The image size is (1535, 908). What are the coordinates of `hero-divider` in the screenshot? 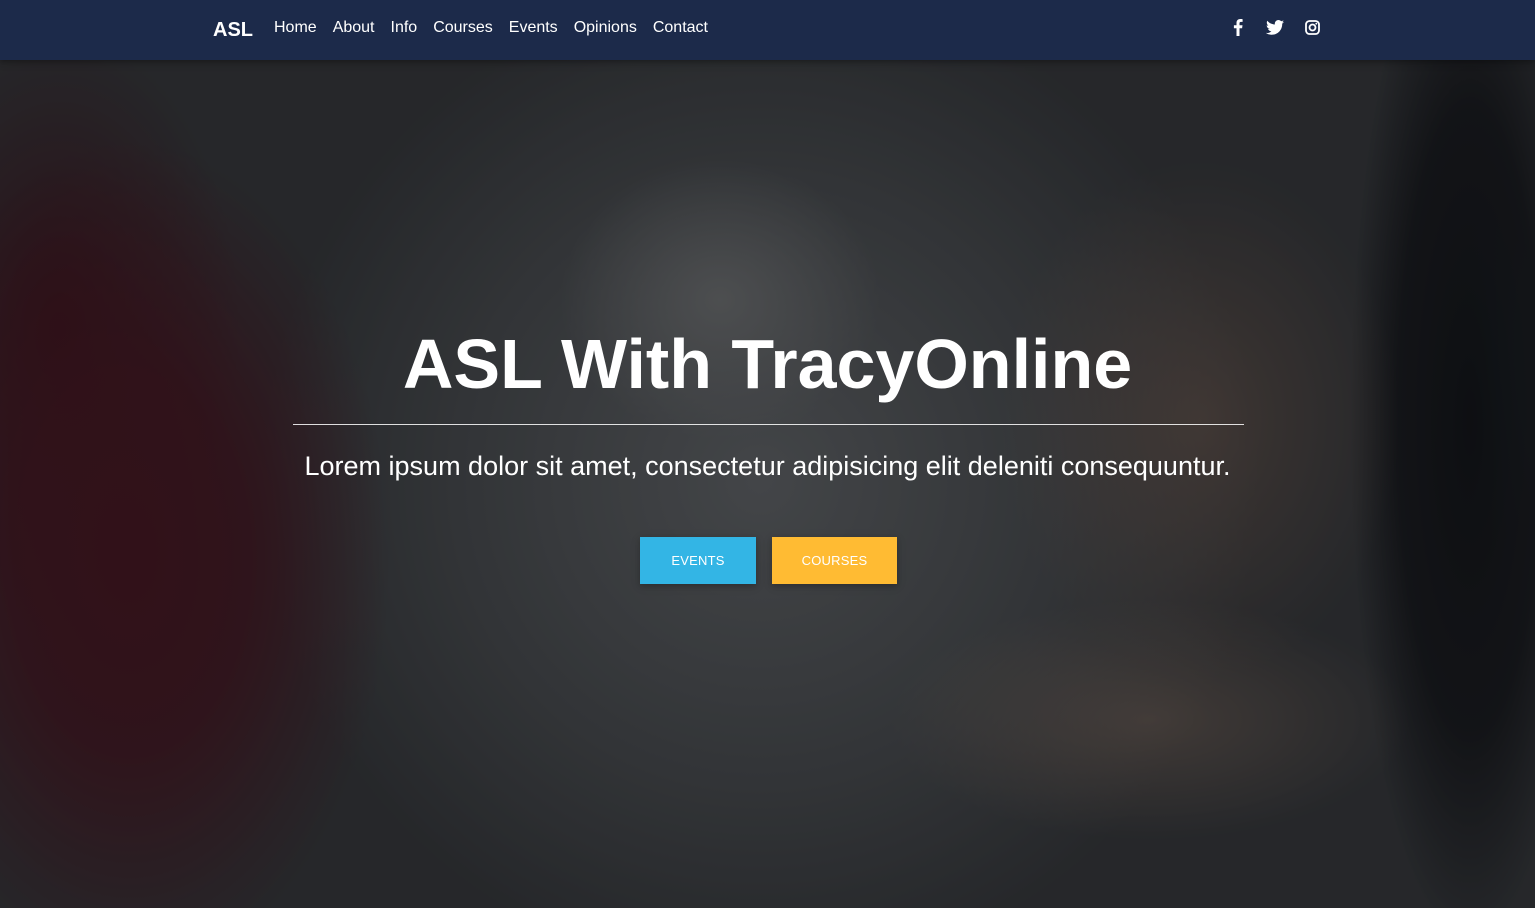 It's located at (768, 424).